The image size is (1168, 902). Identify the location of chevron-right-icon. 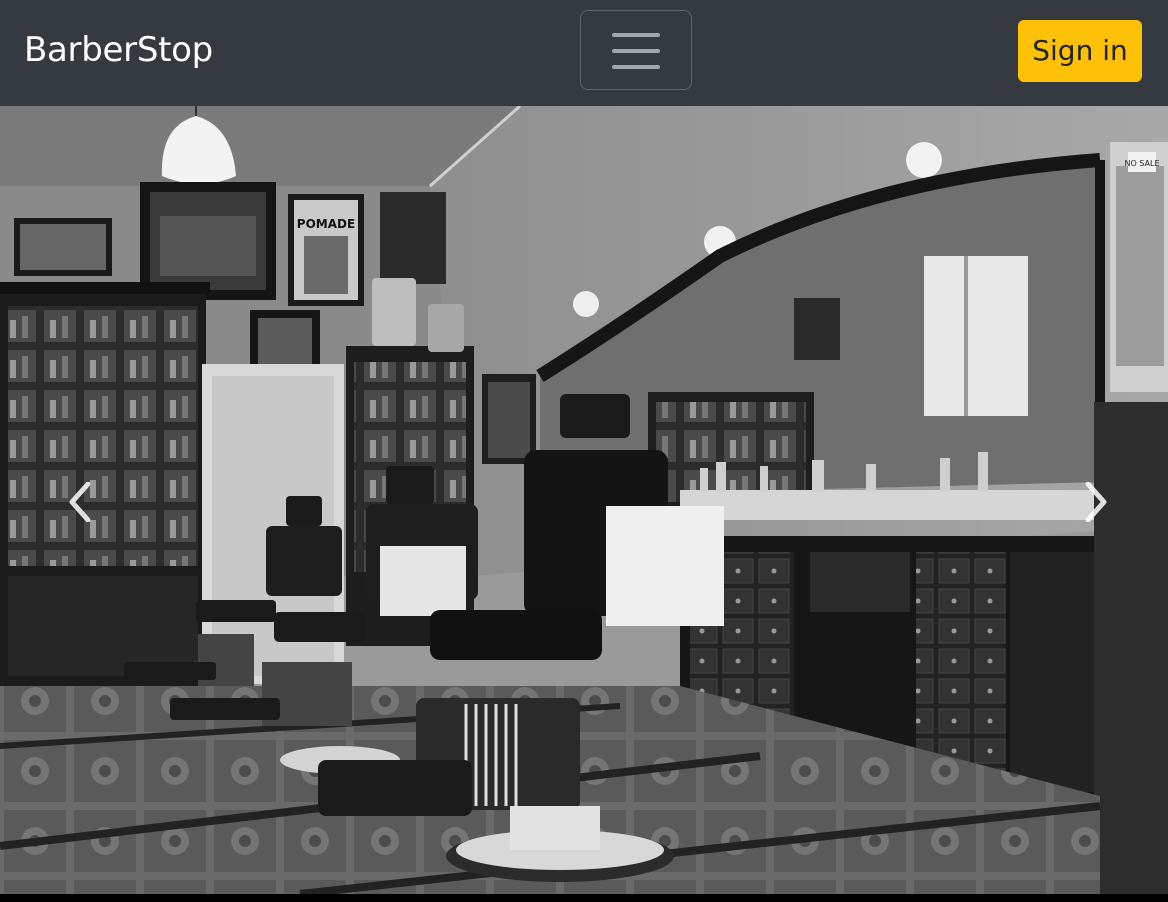
(1096, 502).